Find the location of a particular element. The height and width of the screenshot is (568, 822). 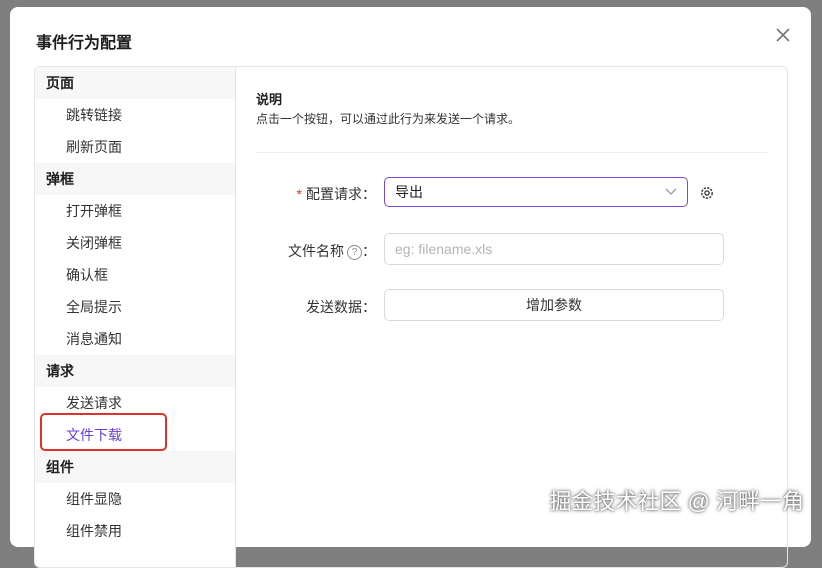

sidebar-item-open-modal: 打开弹框 is located at coordinates (135, 211).